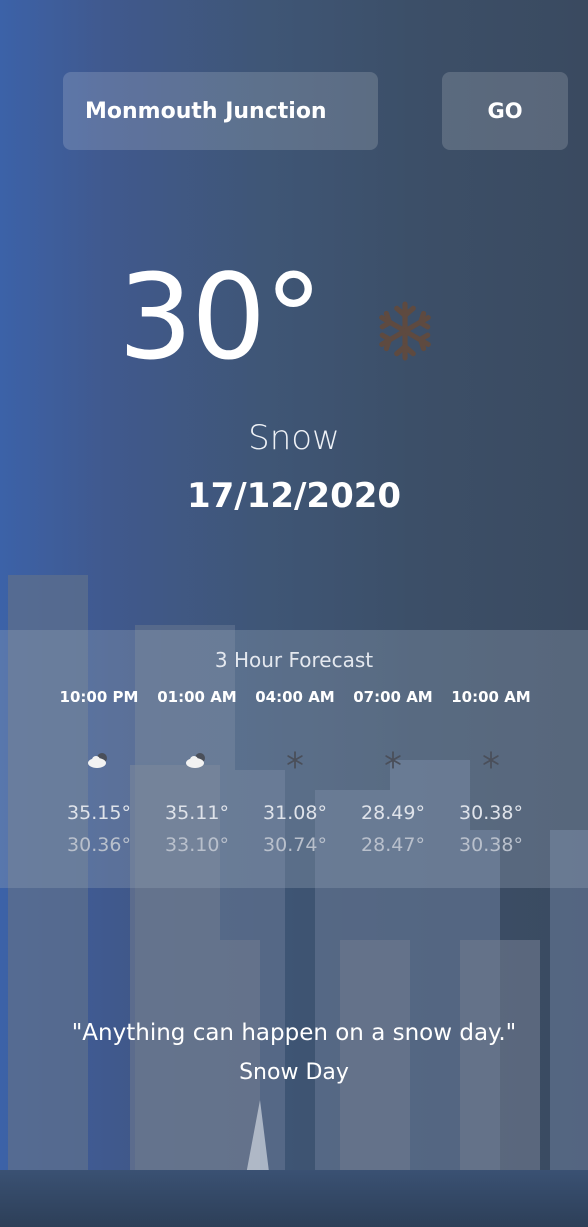 The image size is (588, 1227). Describe the element at coordinates (295, 813) in the screenshot. I see `forecast-high: 31.08°` at that location.